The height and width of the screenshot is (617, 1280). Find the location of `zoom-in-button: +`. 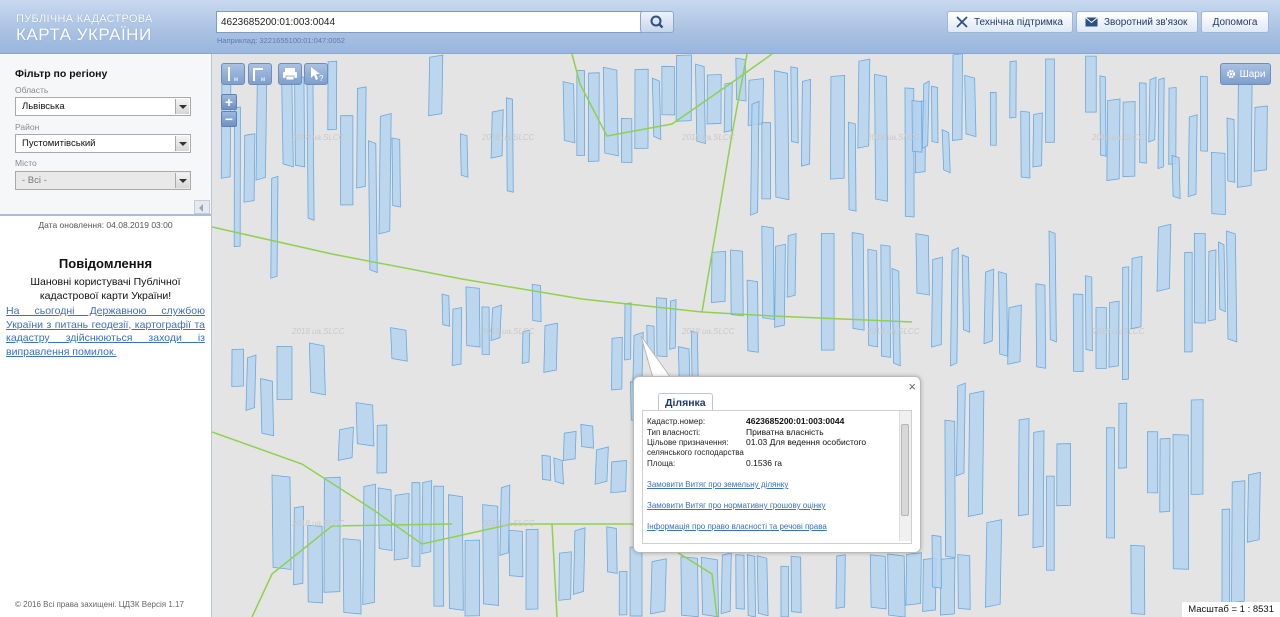

zoom-in-button: + is located at coordinates (229, 102).